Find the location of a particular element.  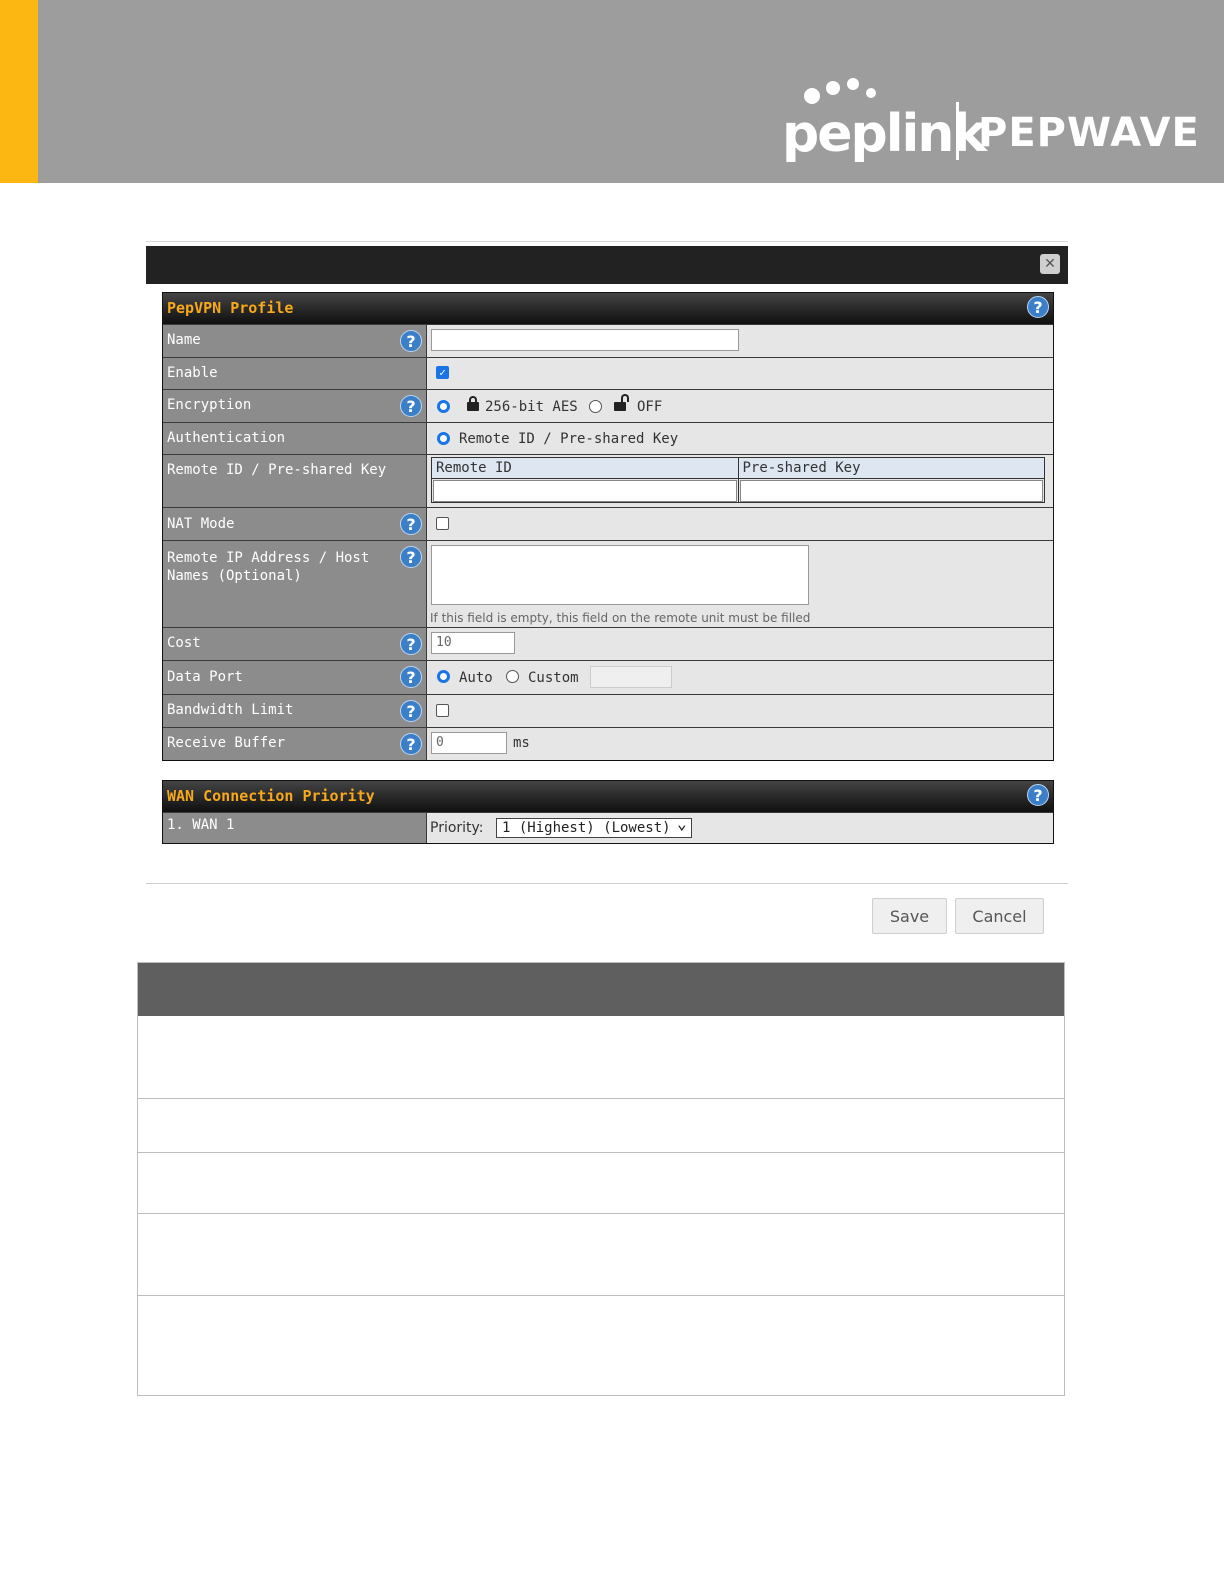

name-input is located at coordinates (585, 340).